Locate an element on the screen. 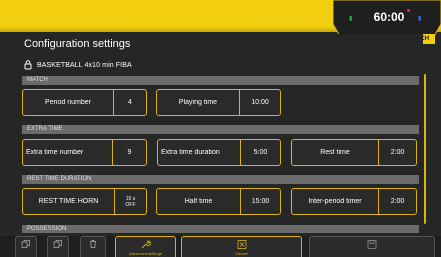 The image size is (441, 257). rest-time-horn-state: OFF is located at coordinates (130, 204).